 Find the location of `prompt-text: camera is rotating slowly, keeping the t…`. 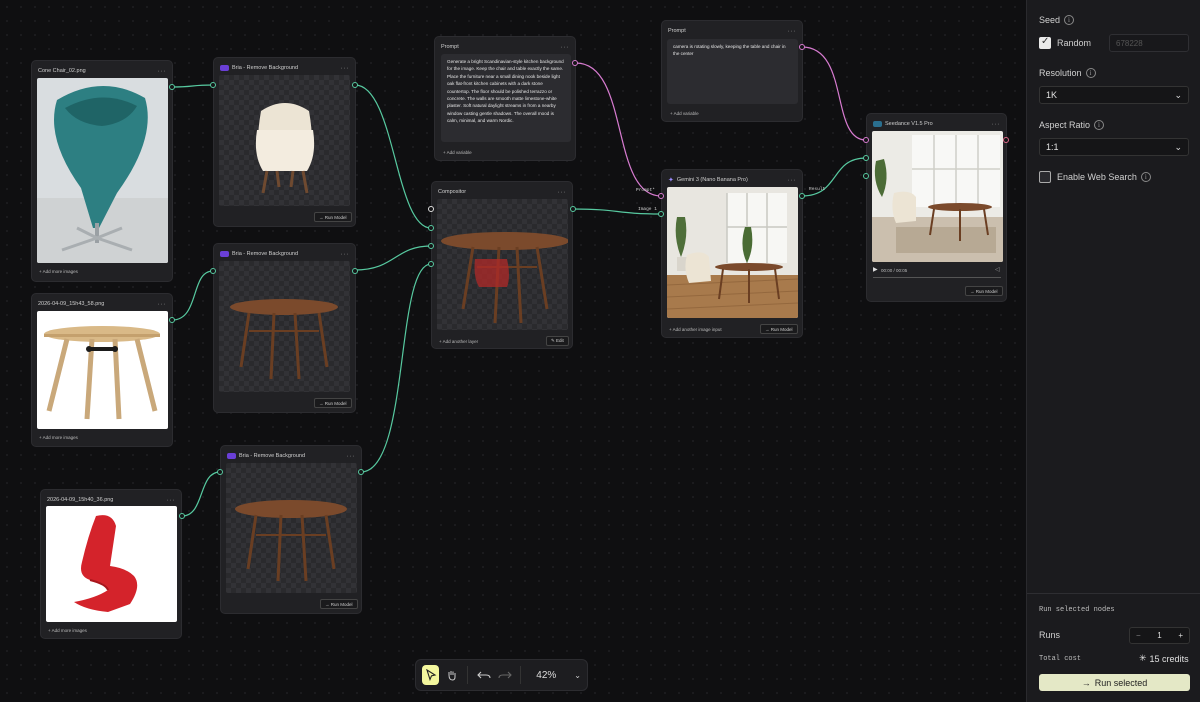

prompt-text: camera is rotating slowly, keeping the t… is located at coordinates (732, 71).